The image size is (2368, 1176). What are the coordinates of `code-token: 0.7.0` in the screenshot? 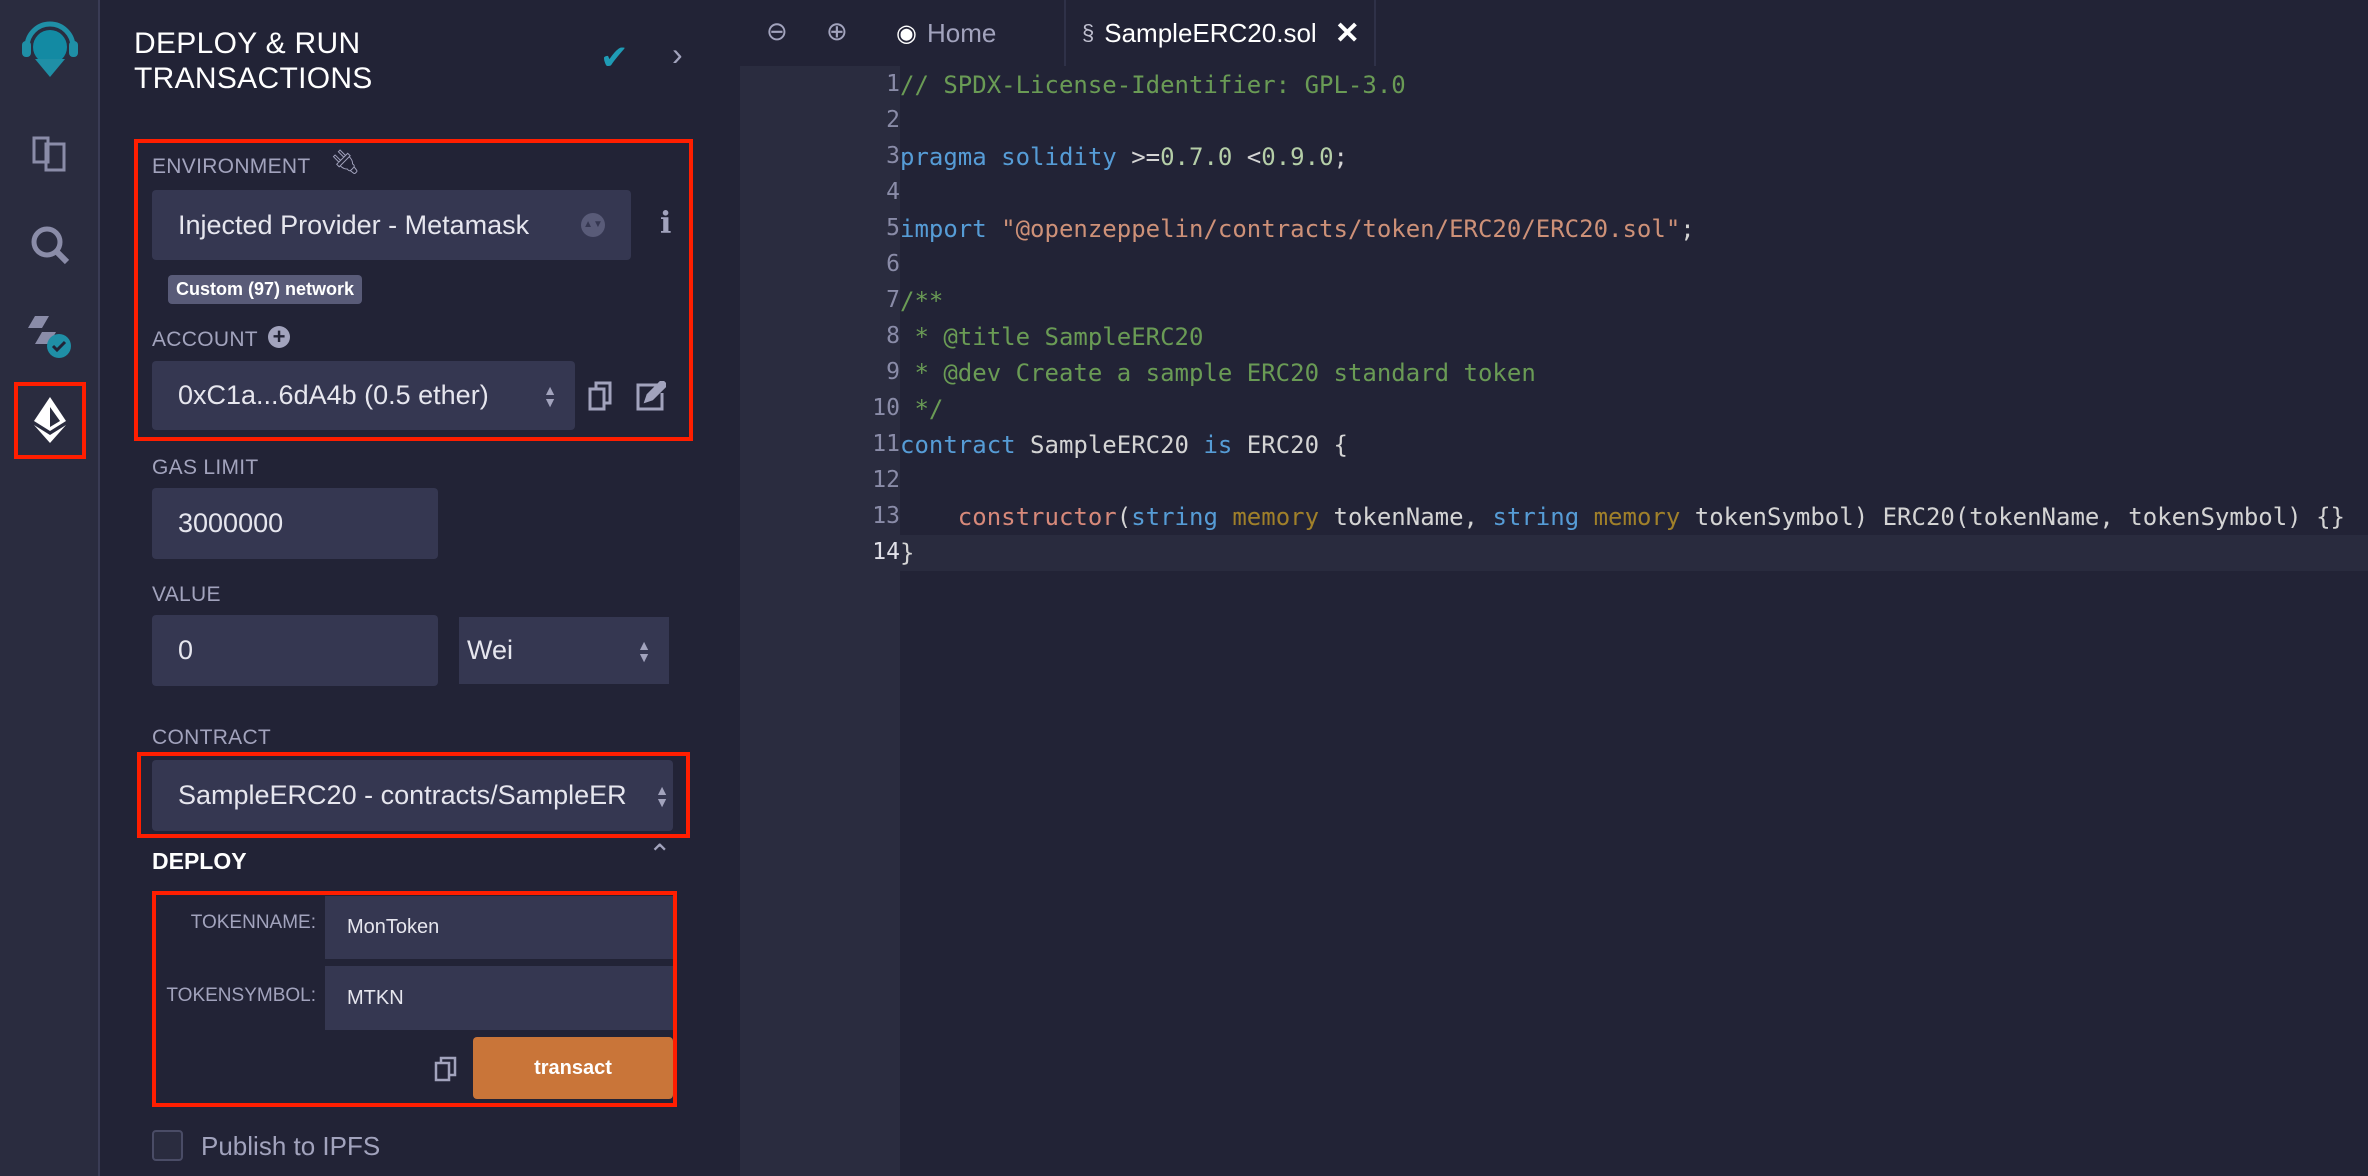 It's located at (1196, 157).